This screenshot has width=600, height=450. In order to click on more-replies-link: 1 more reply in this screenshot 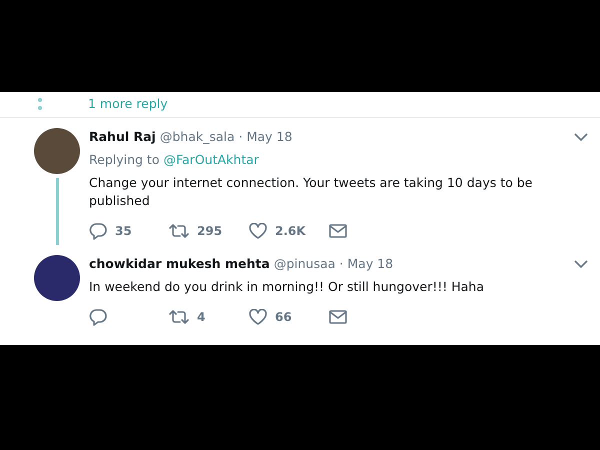, I will do `click(128, 104)`.